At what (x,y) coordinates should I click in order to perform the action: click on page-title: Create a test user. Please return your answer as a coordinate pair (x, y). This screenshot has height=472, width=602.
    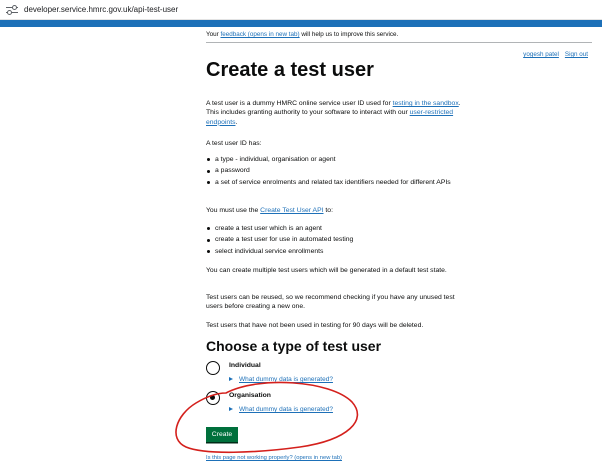
    Looking at the image, I should click on (290, 70).